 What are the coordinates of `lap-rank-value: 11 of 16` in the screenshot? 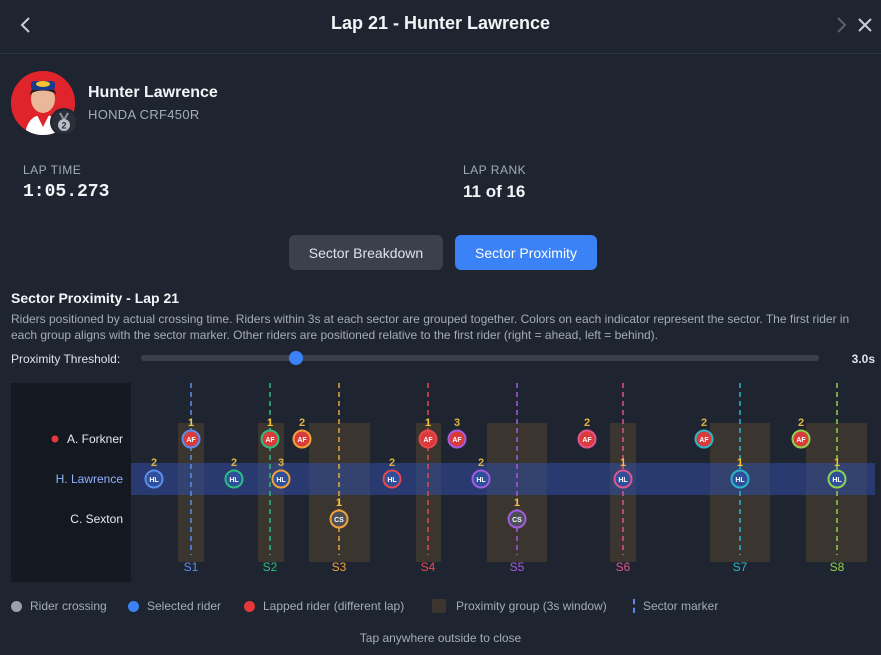 It's located at (494, 191).